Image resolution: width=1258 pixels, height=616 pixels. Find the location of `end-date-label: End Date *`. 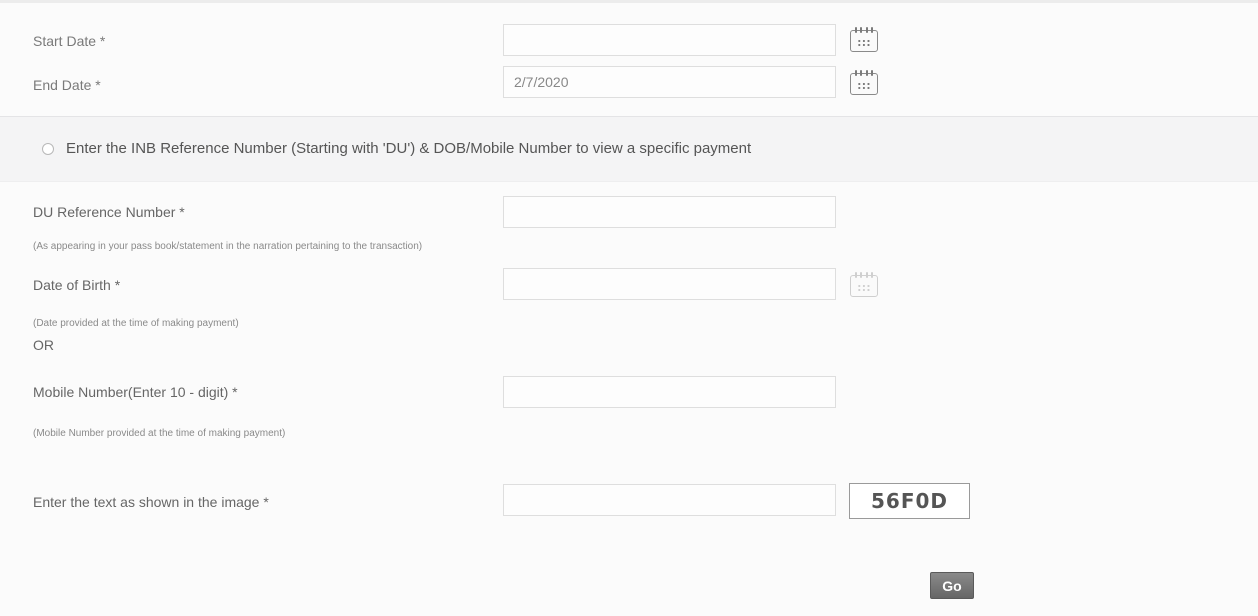

end-date-label: End Date * is located at coordinates (67, 85).